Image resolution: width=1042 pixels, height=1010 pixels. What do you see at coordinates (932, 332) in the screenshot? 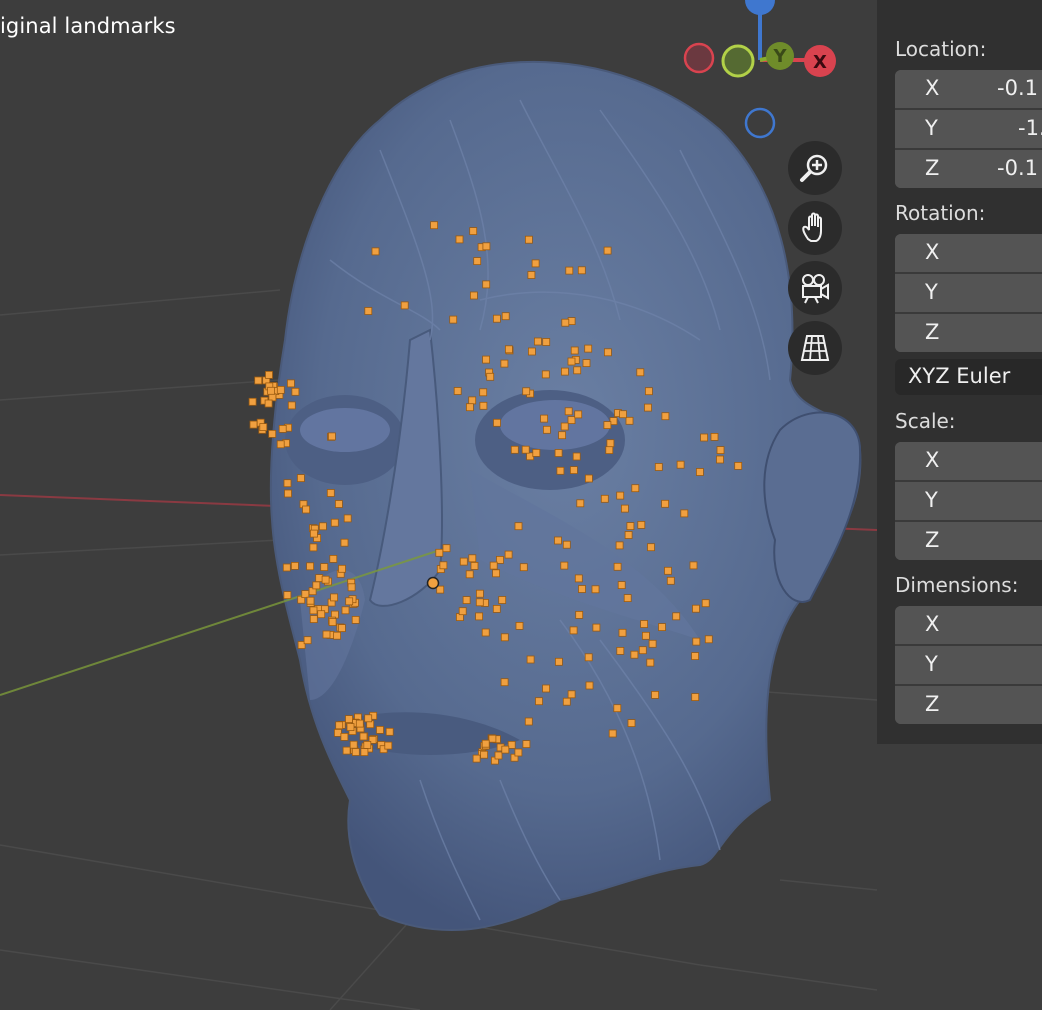
I see `rotation-z-axis: Z` at bounding box center [932, 332].